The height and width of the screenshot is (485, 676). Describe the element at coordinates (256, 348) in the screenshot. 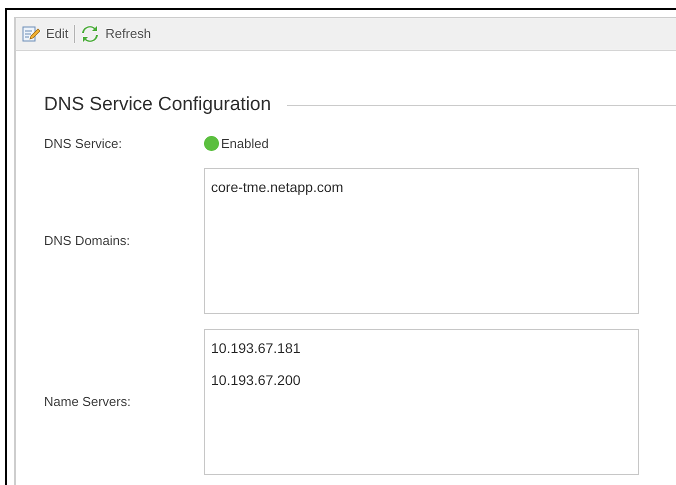

I see `list-entry: 10.193.67.181` at that location.